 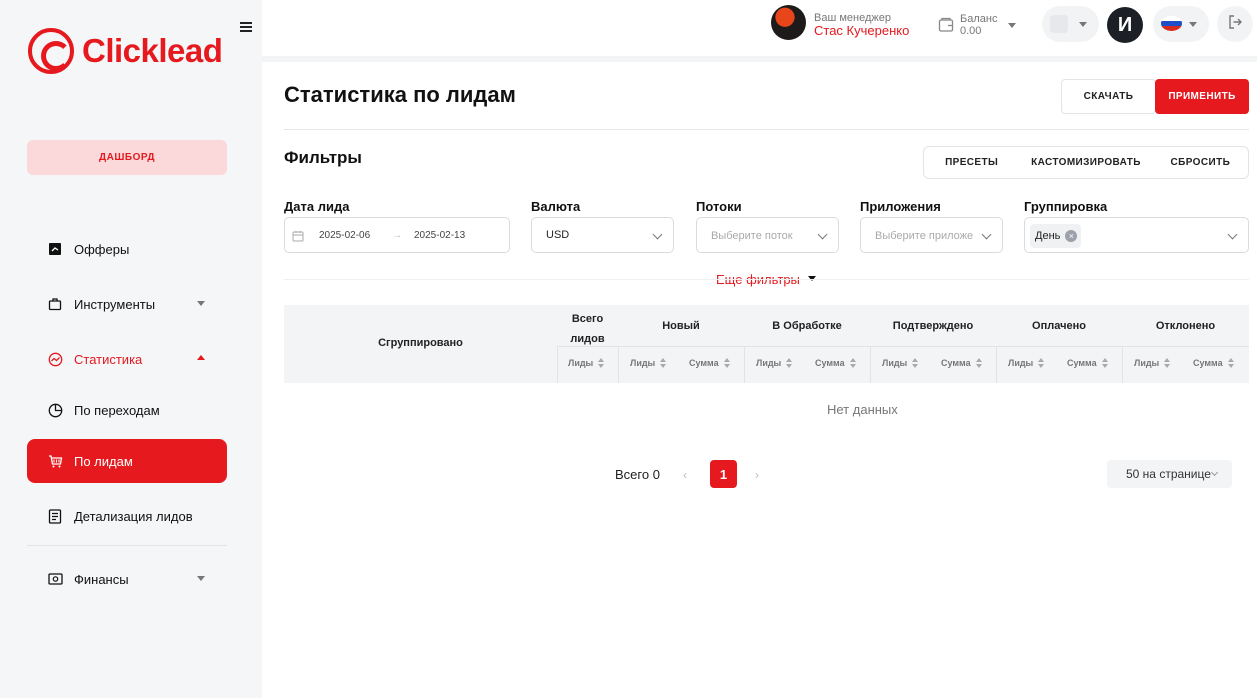 What do you see at coordinates (774, 363) in the screenshot?
I see `sort-processing-leads: Лиды` at bounding box center [774, 363].